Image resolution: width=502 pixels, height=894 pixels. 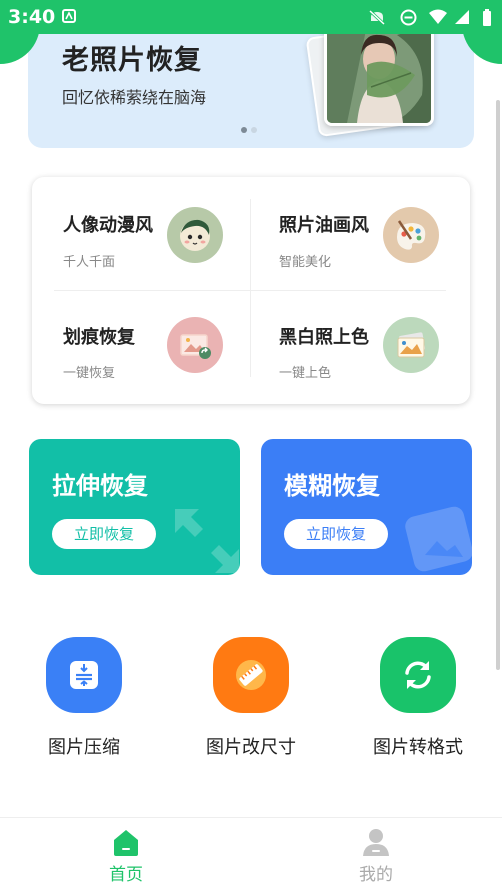 What do you see at coordinates (251, 747) in the screenshot?
I see `tool-label: 图片改尺寸` at bounding box center [251, 747].